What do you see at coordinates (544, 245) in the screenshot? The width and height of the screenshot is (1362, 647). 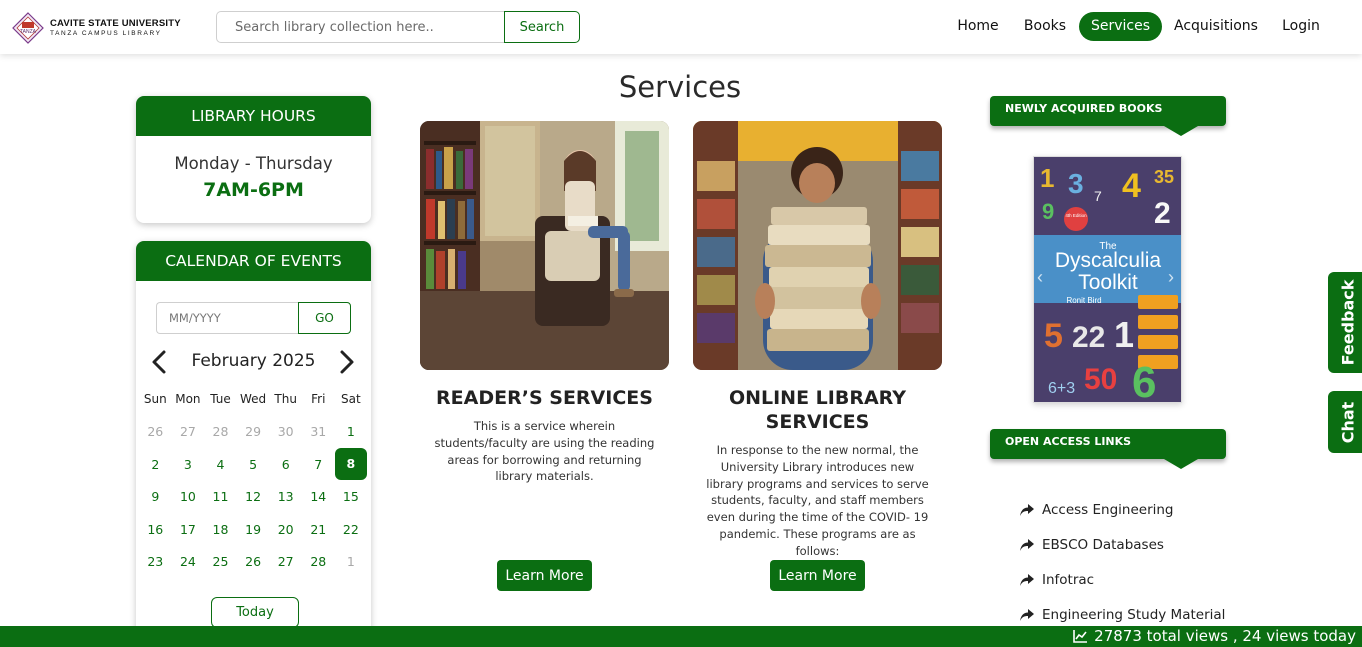 I see `readers-services-image` at bounding box center [544, 245].